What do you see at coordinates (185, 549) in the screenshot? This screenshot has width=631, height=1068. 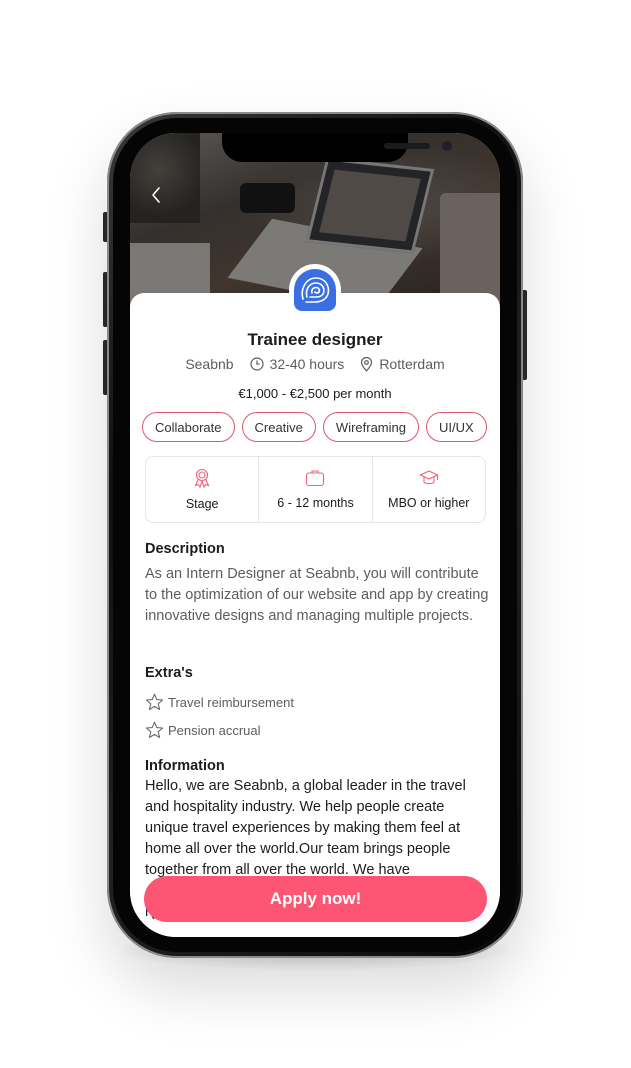 I see `description-heading: Description` at bounding box center [185, 549].